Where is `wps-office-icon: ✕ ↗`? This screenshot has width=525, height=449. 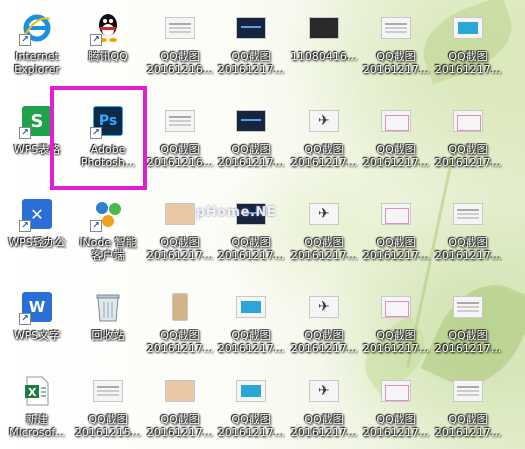 wps-office-icon: ✕ ↗ is located at coordinates (36, 215).